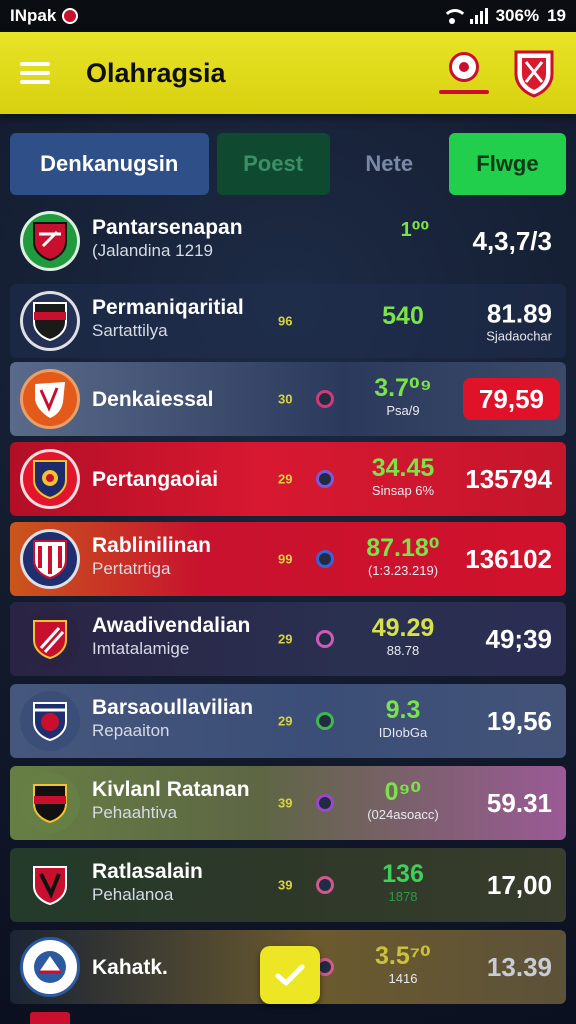  Describe the element at coordinates (273, 164) in the screenshot. I see `tab-poest: Poest` at that location.